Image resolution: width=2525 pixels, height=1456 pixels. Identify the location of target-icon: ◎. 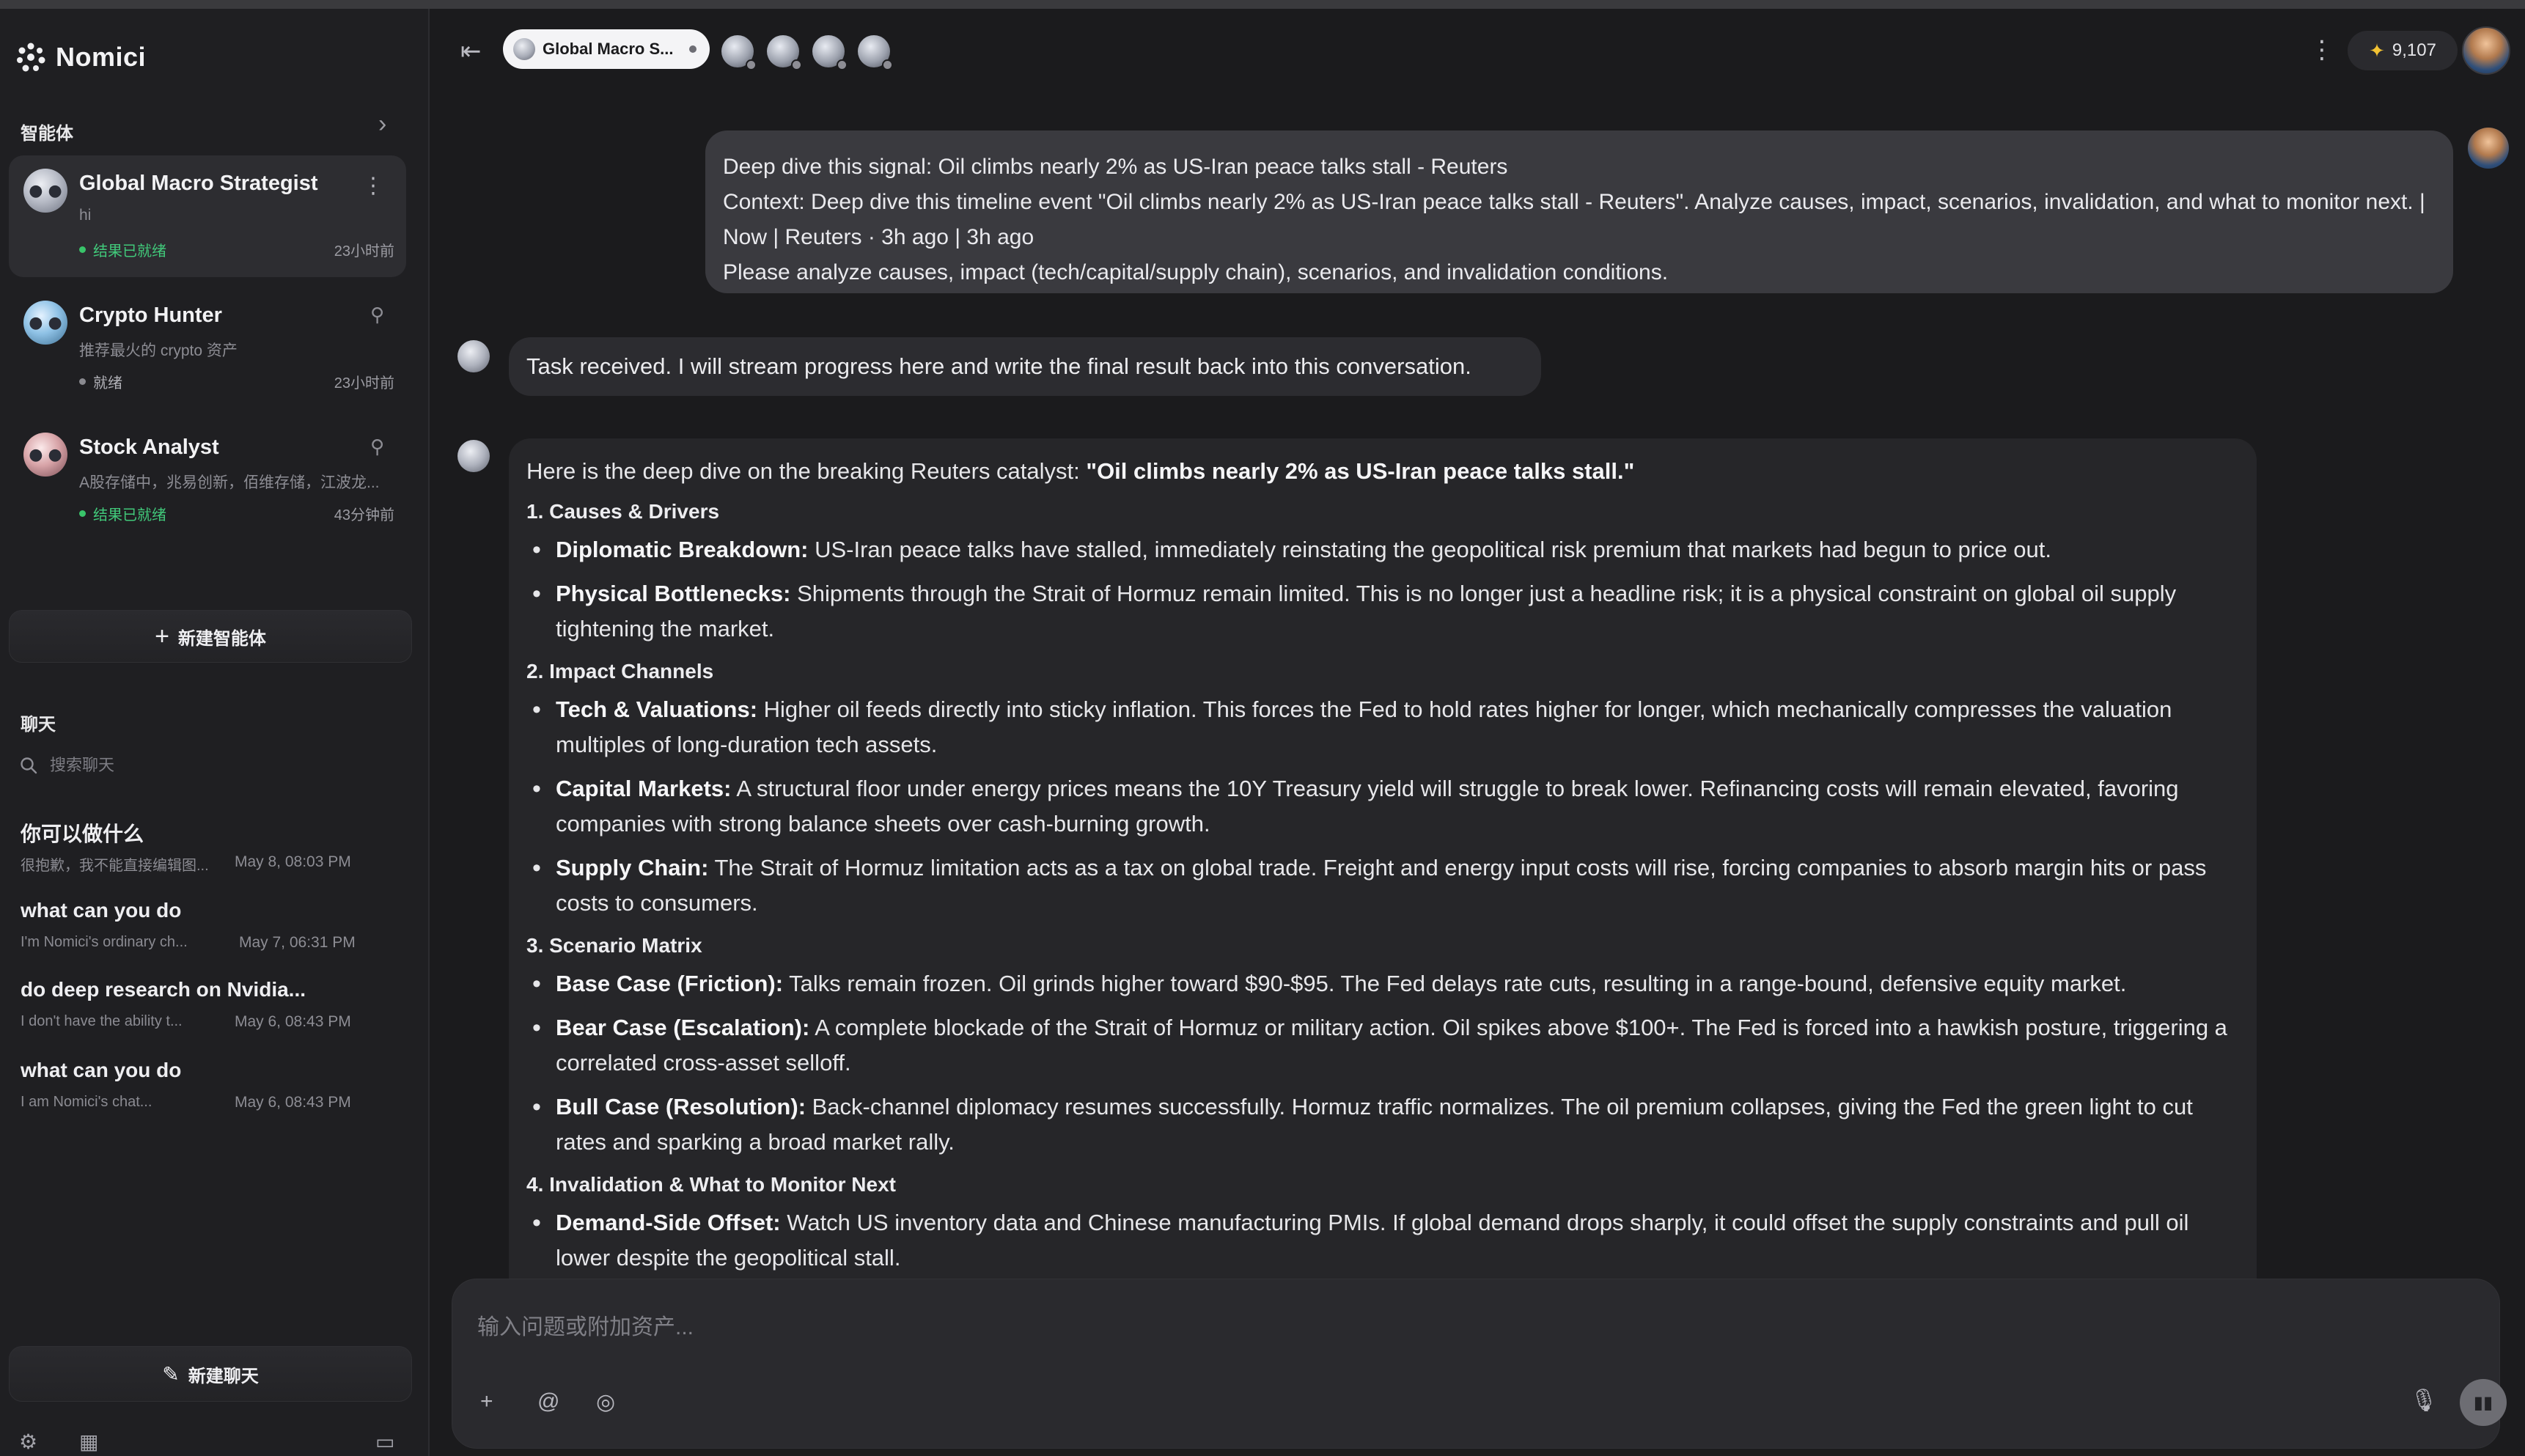
(606, 1402).